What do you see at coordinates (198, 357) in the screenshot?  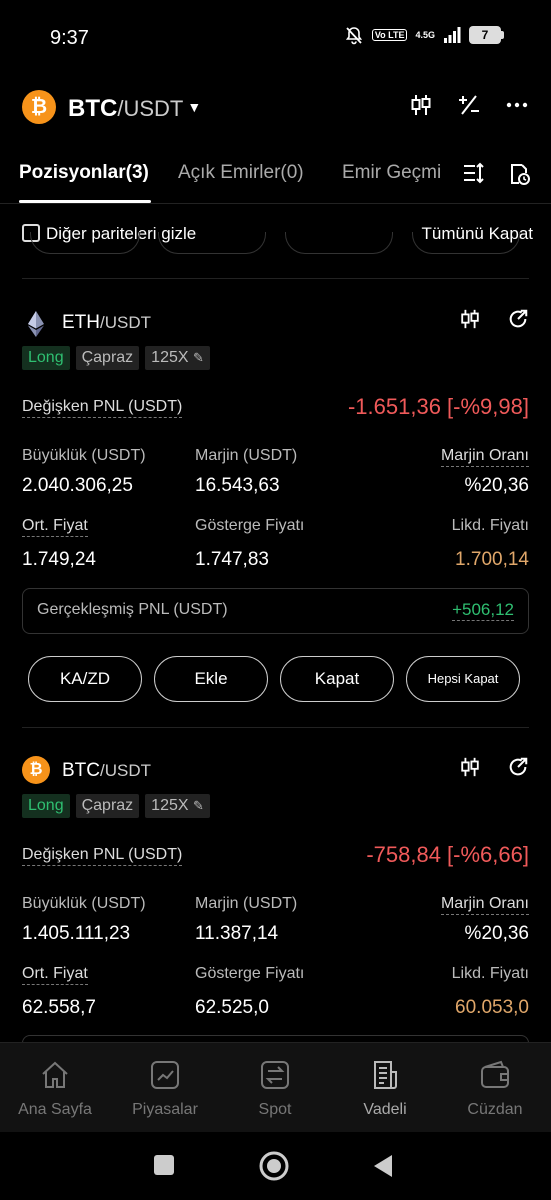 I see `edit-icon: ✎` at bounding box center [198, 357].